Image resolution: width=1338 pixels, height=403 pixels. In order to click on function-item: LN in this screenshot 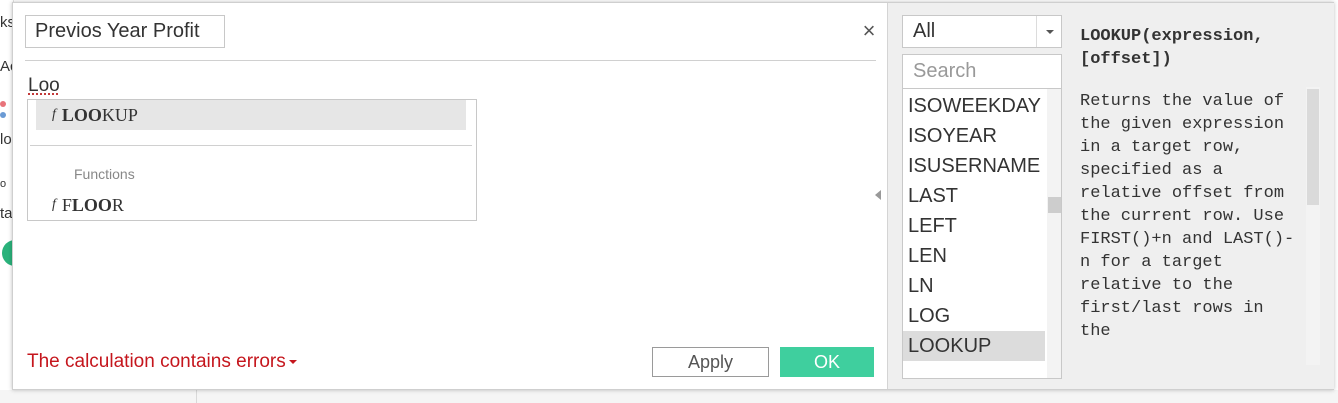, I will do `click(974, 286)`.